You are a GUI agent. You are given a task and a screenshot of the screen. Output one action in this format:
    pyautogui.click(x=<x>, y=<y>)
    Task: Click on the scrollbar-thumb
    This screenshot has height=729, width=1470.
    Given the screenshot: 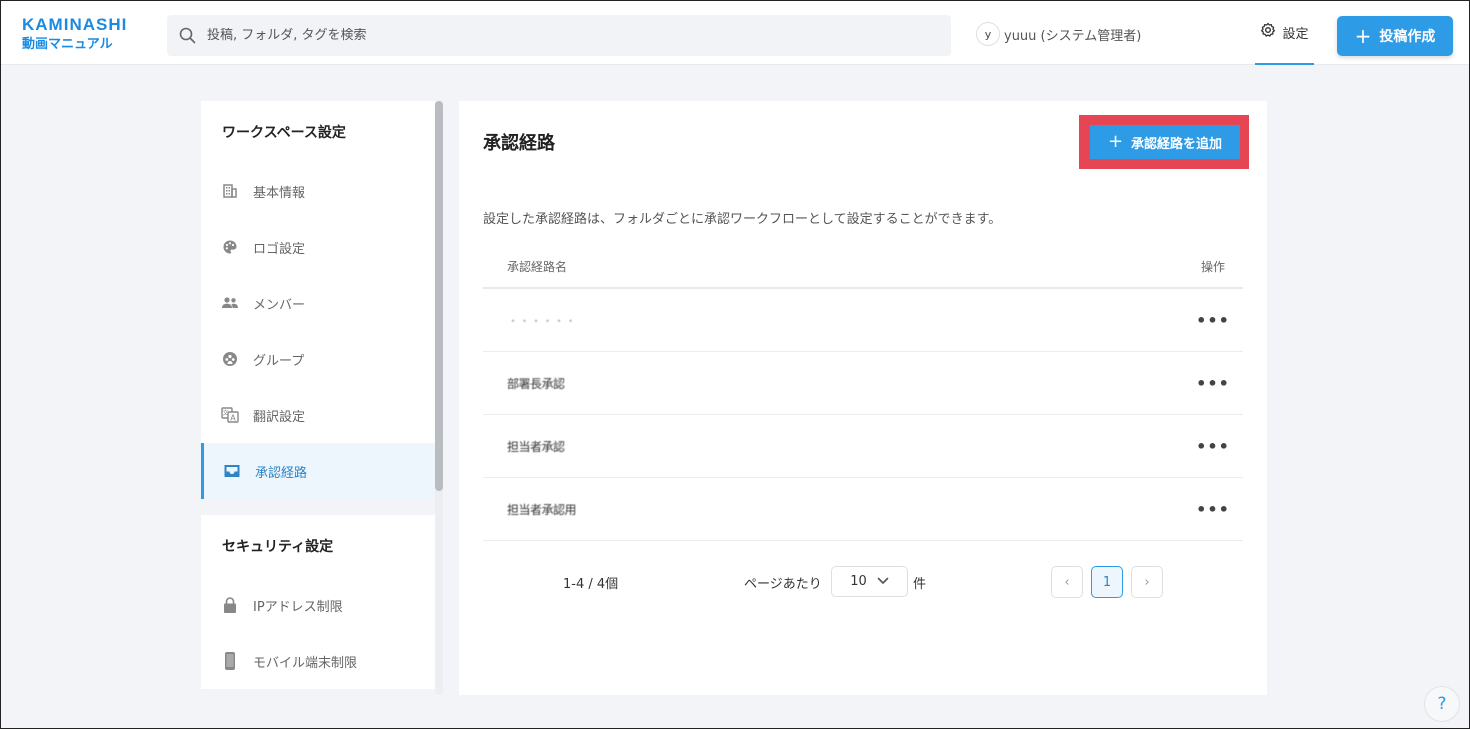 What is the action you would take?
    pyautogui.click(x=439, y=296)
    